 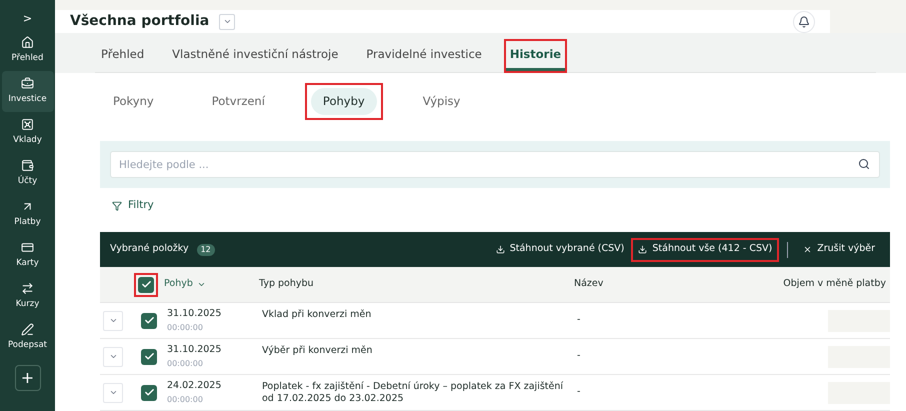 What do you see at coordinates (27, 289) in the screenshot?
I see `exchange-icon` at bounding box center [27, 289].